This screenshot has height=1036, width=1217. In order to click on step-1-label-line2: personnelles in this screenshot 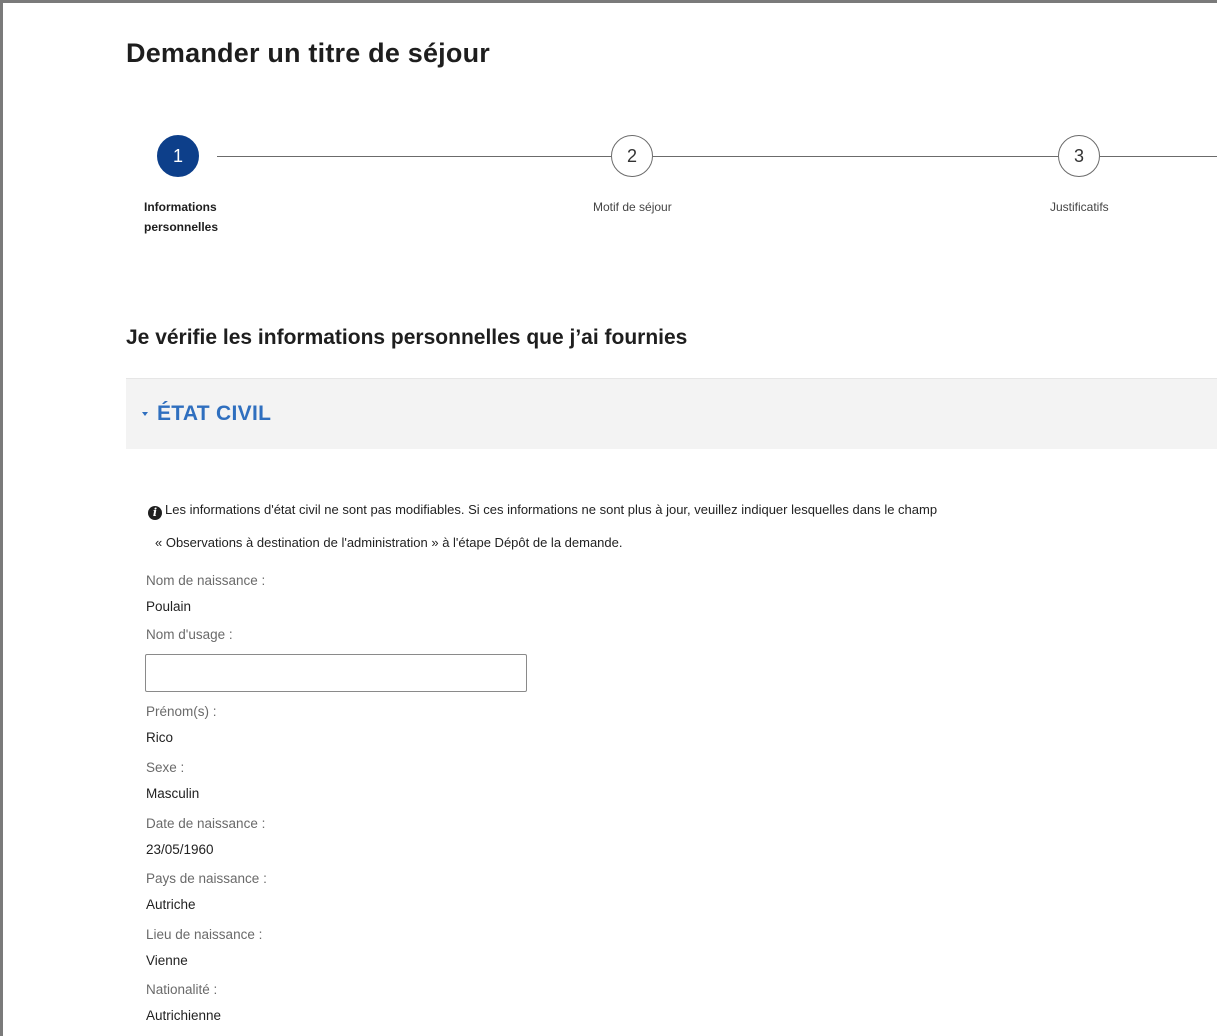, I will do `click(181, 227)`.